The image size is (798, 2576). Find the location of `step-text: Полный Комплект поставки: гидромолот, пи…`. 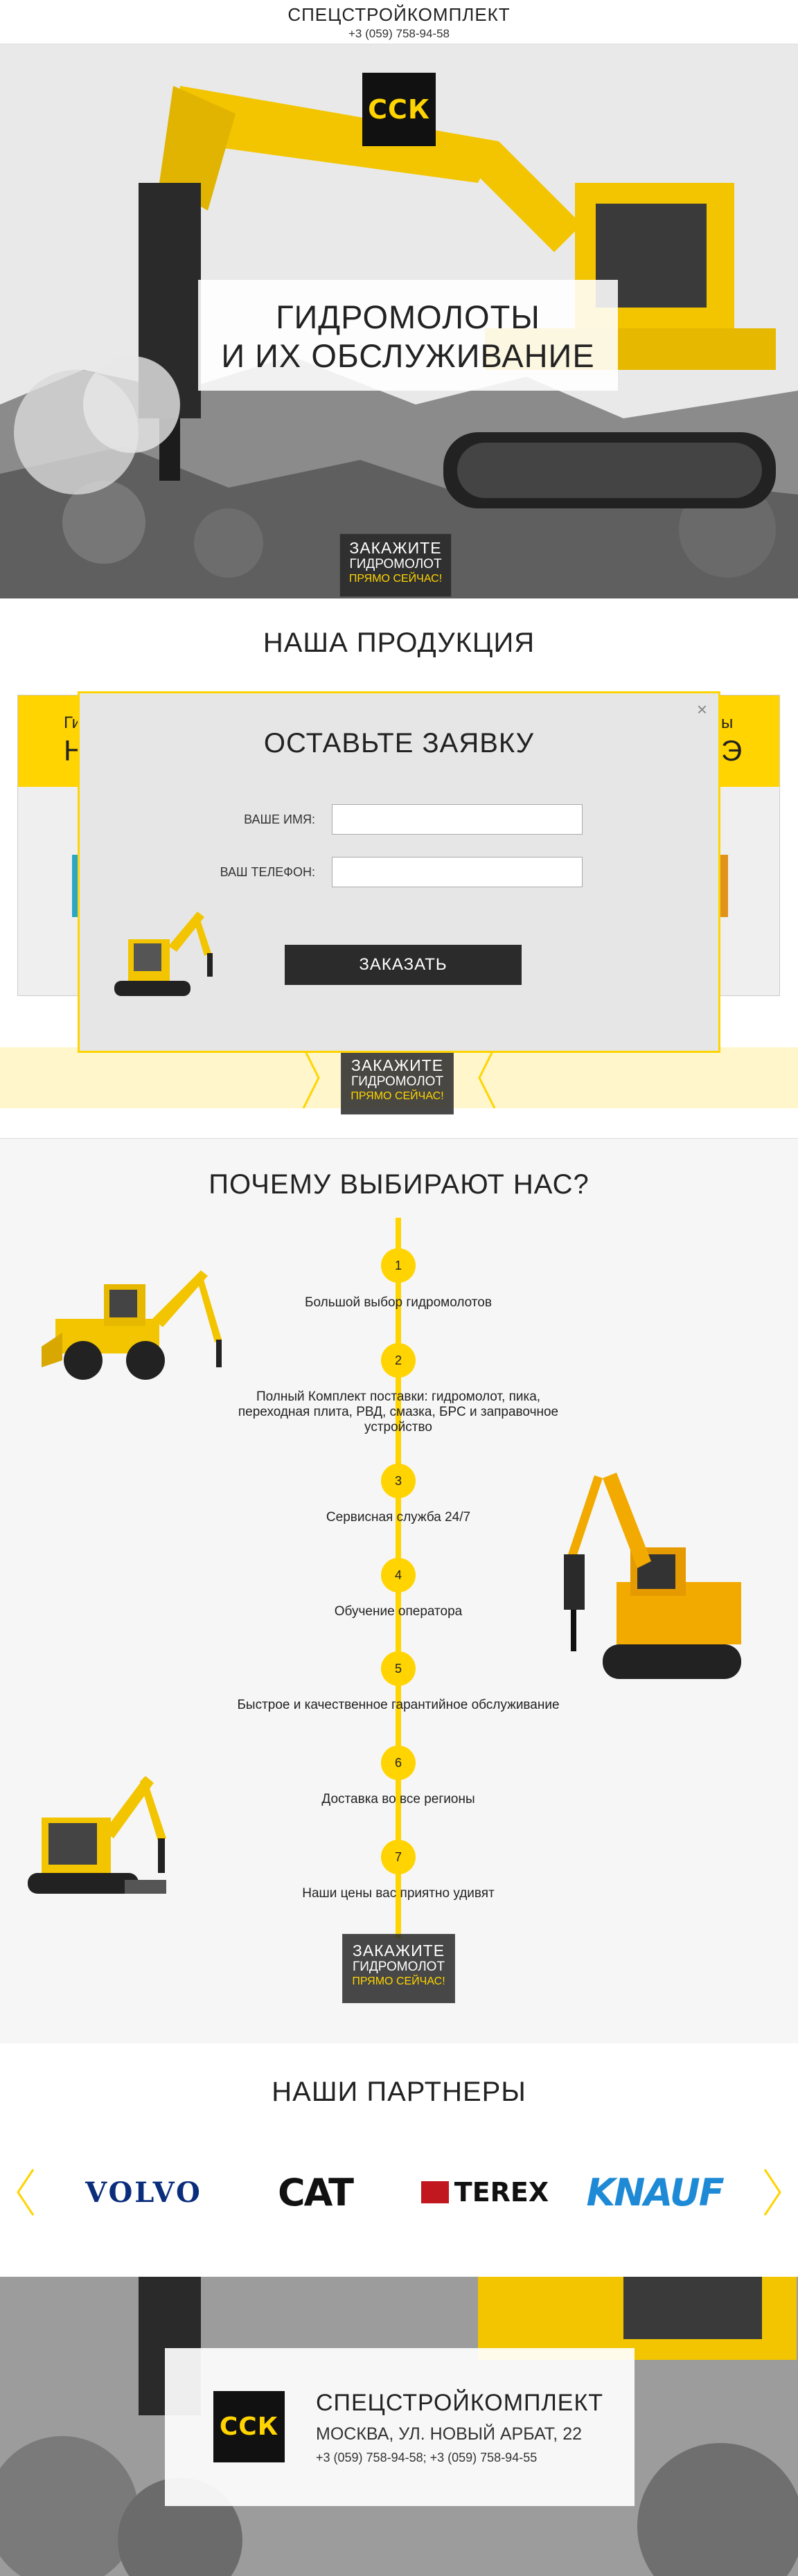

step-text: Полный Комплект поставки: гидромолот, пи… is located at coordinates (398, 1411).